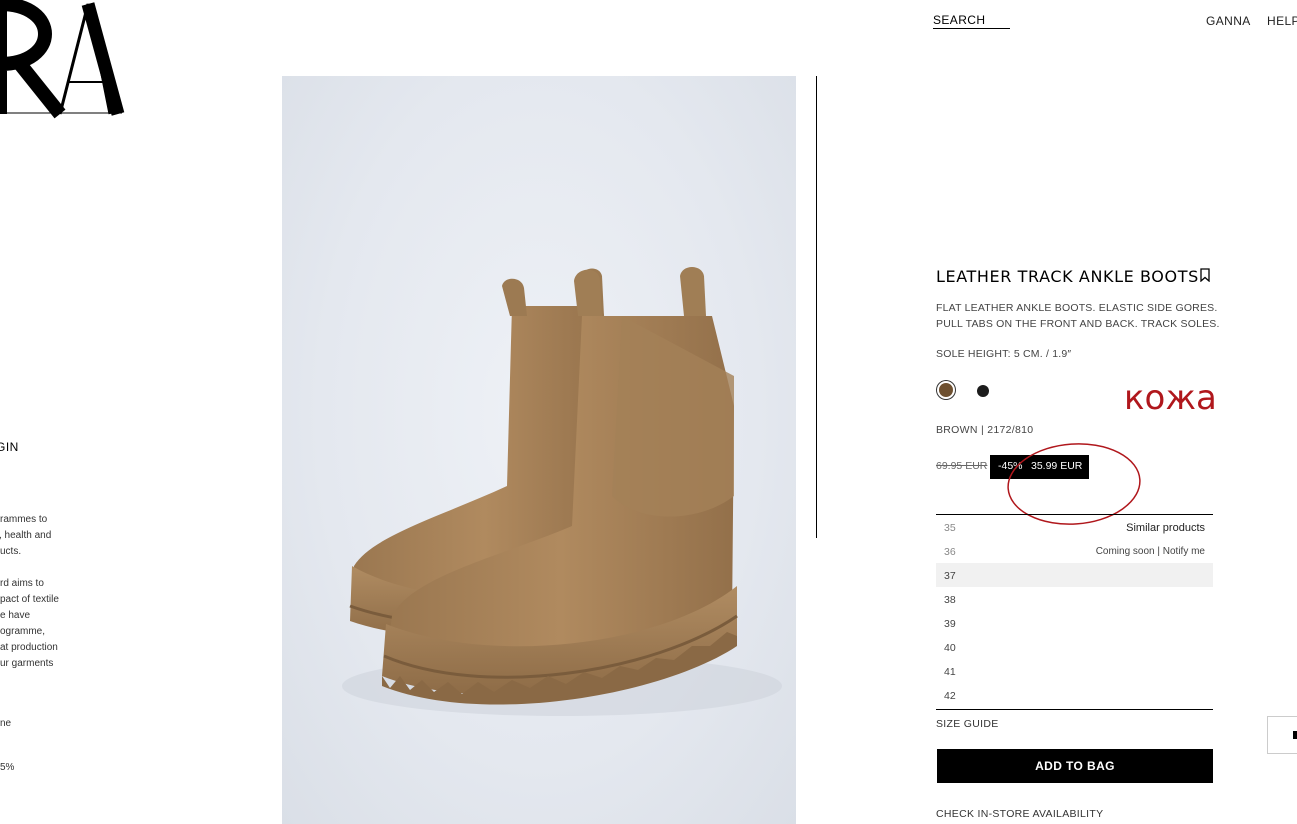  What do you see at coordinates (1067, 276) in the screenshot?
I see `product-title: LEATHER TRACK ANKLE BOOTS` at bounding box center [1067, 276].